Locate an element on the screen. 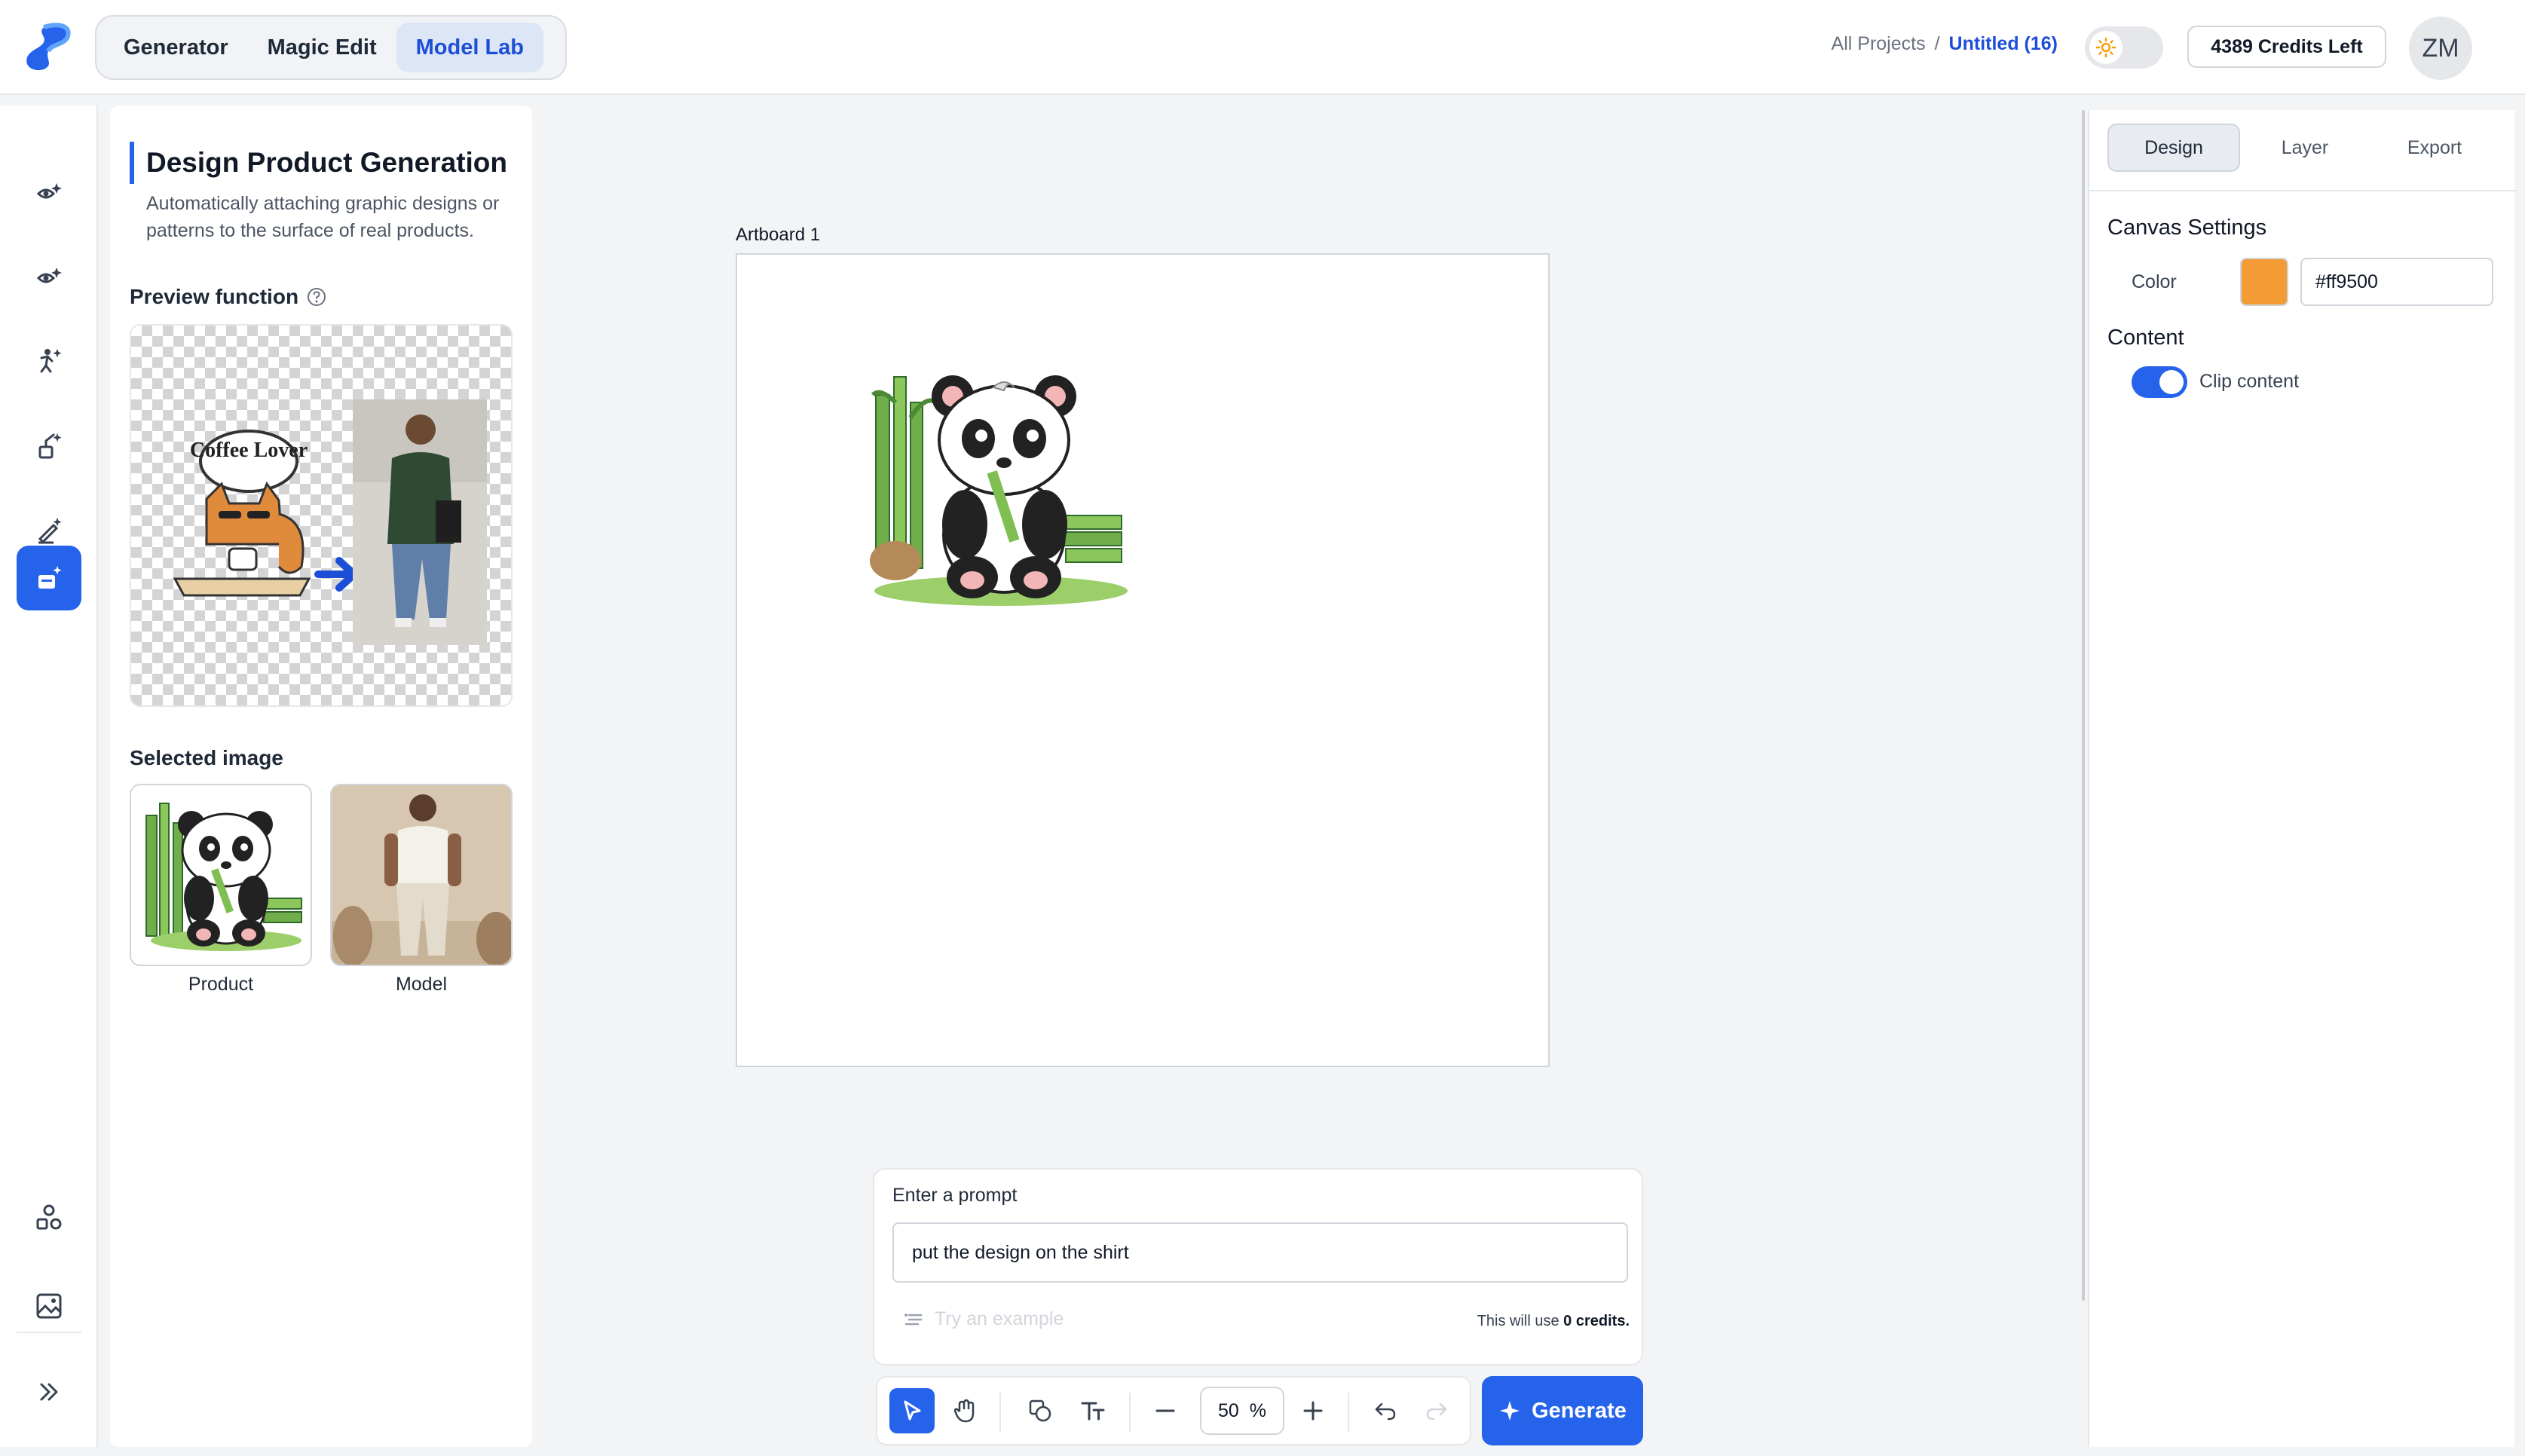 Image resolution: width=2525 pixels, height=1456 pixels. mode-model-lab-button: Model Lab is located at coordinates (470, 47).